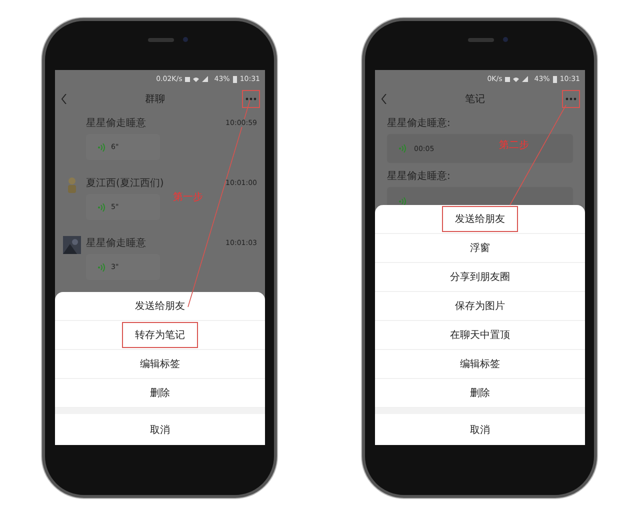 This screenshot has height=526, width=640. Describe the element at coordinates (480, 277) in the screenshot. I see `menu-item: 分享到朋友圈` at that location.